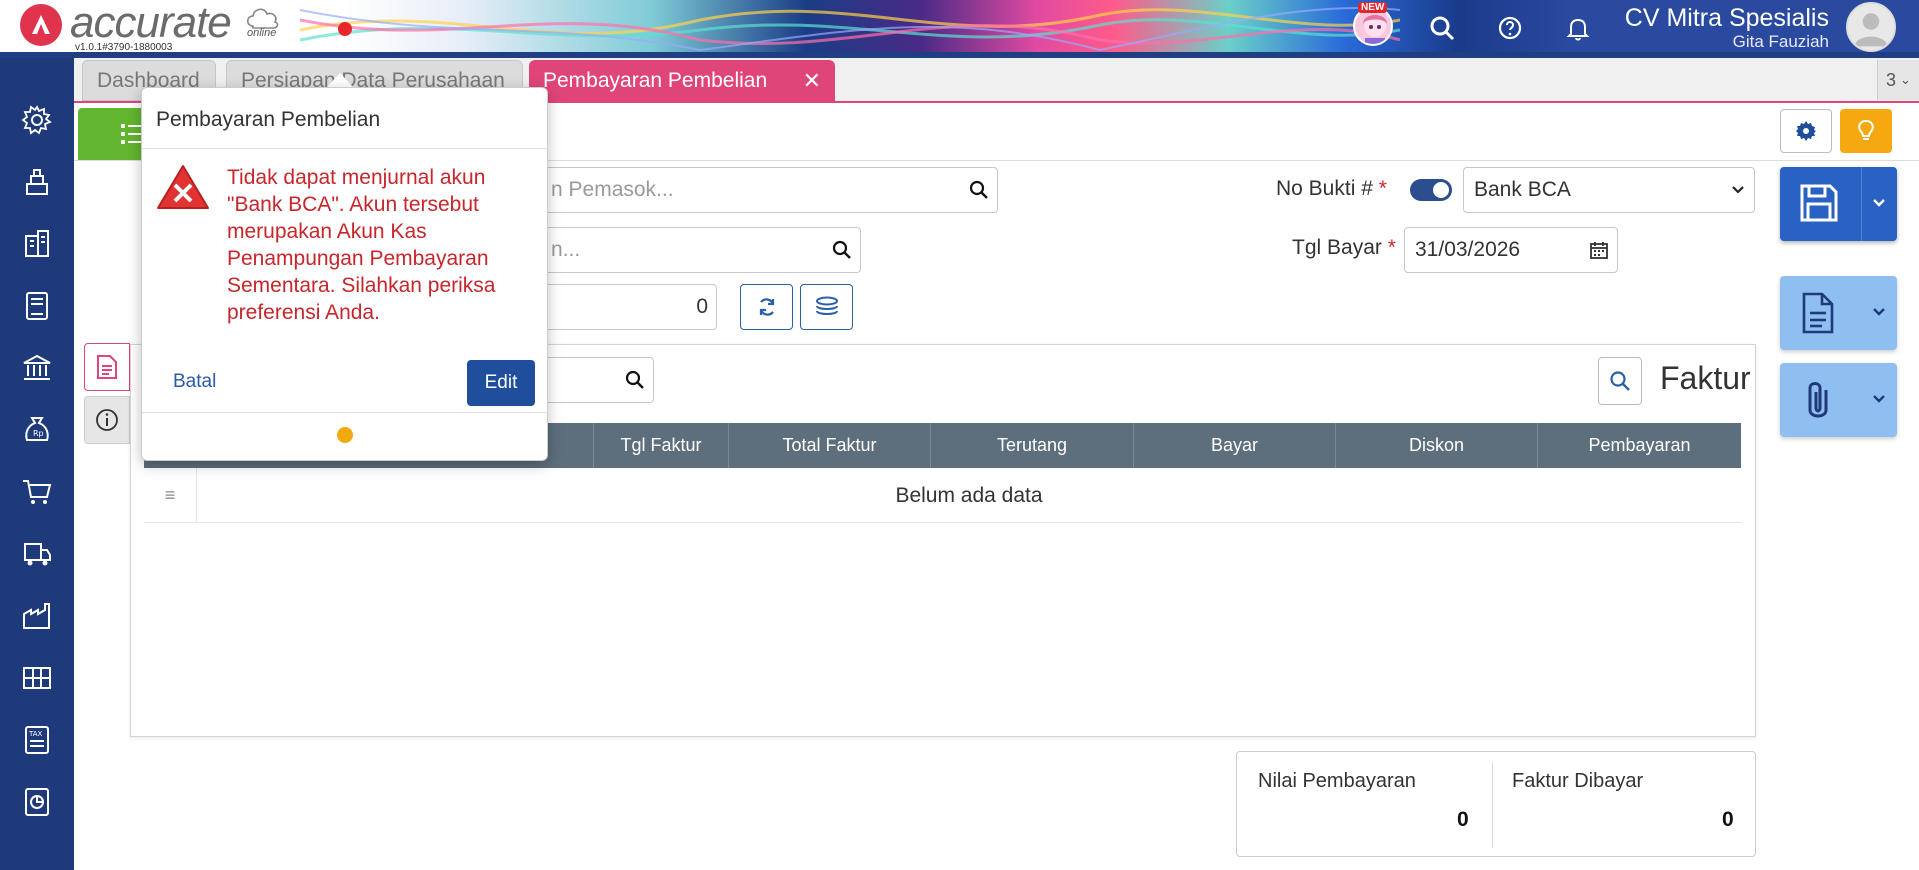 This screenshot has width=1919, height=870. I want to click on header-decoration, so click(850, 29).